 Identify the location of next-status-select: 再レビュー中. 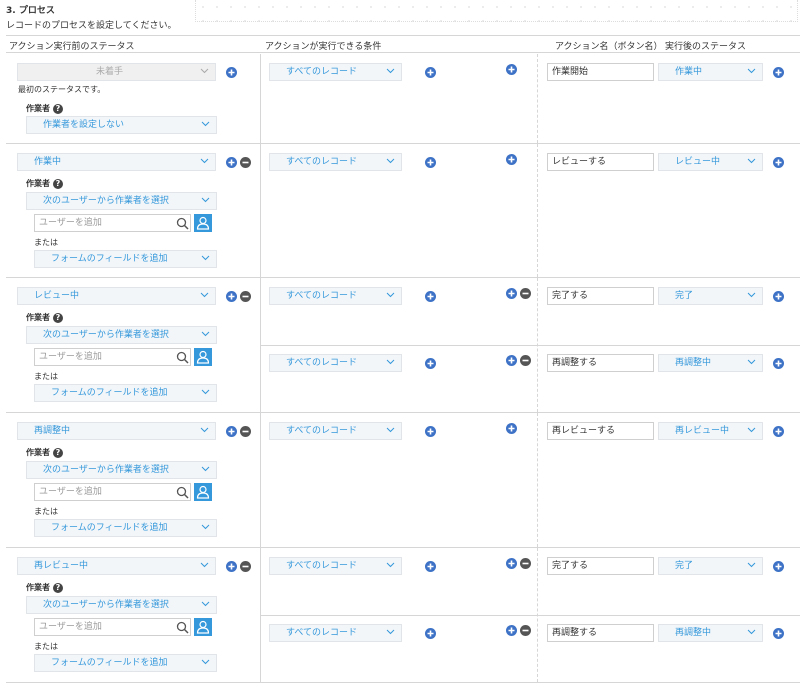
(710, 431).